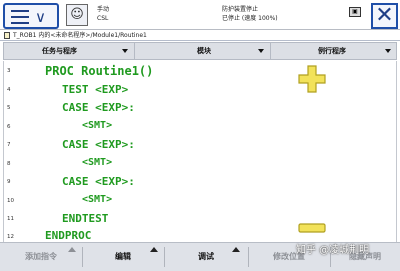 The width and height of the screenshot is (400, 271). I want to click on main-menu-button: ∨, so click(31, 16).